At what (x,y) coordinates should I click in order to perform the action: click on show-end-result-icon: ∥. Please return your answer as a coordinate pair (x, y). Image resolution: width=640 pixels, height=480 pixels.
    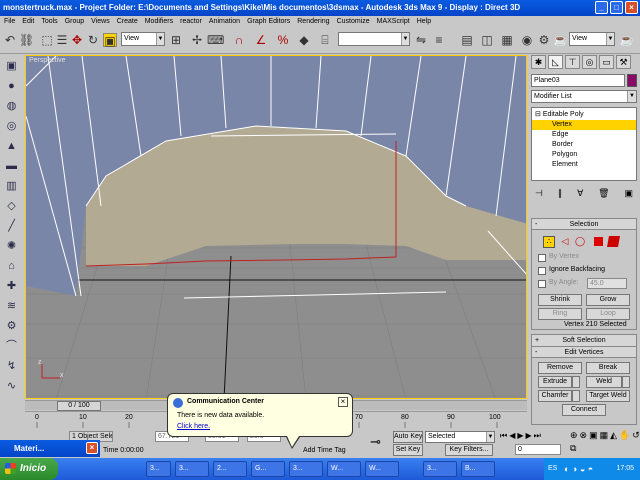
    Looking at the image, I should click on (560, 193).